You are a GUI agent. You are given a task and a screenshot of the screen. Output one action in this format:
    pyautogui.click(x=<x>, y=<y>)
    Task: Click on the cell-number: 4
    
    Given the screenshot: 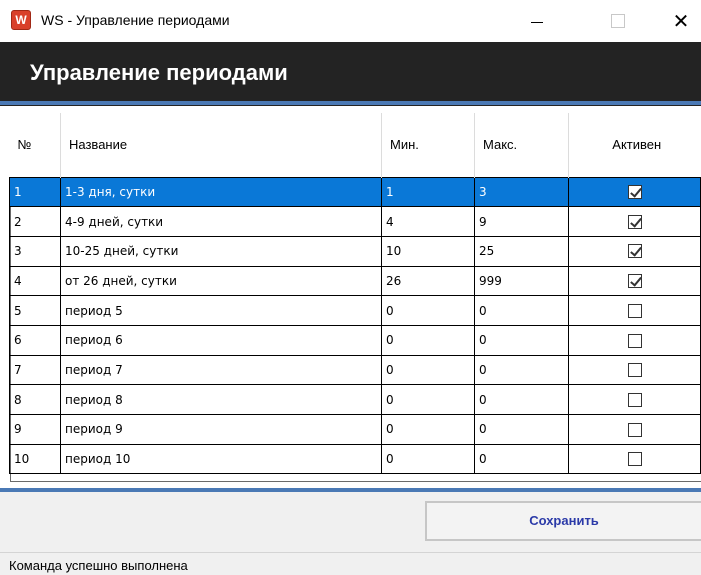 What is the action you would take?
    pyautogui.click(x=35, y=281)
    